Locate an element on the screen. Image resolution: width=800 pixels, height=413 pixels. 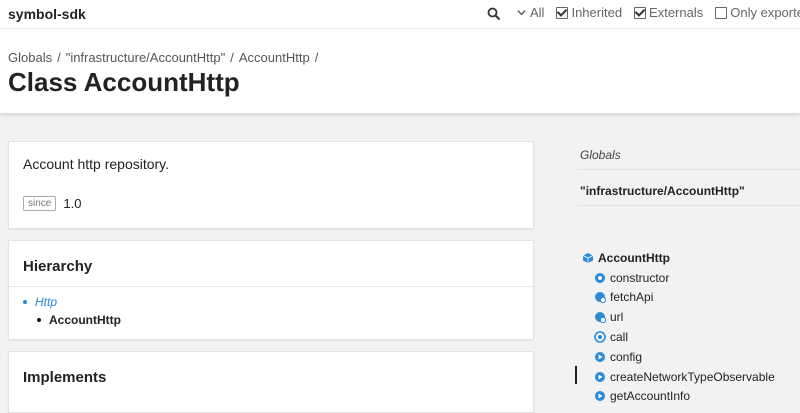
hierarchy-heading: Hierarchy is located at coordinates (58, 266).